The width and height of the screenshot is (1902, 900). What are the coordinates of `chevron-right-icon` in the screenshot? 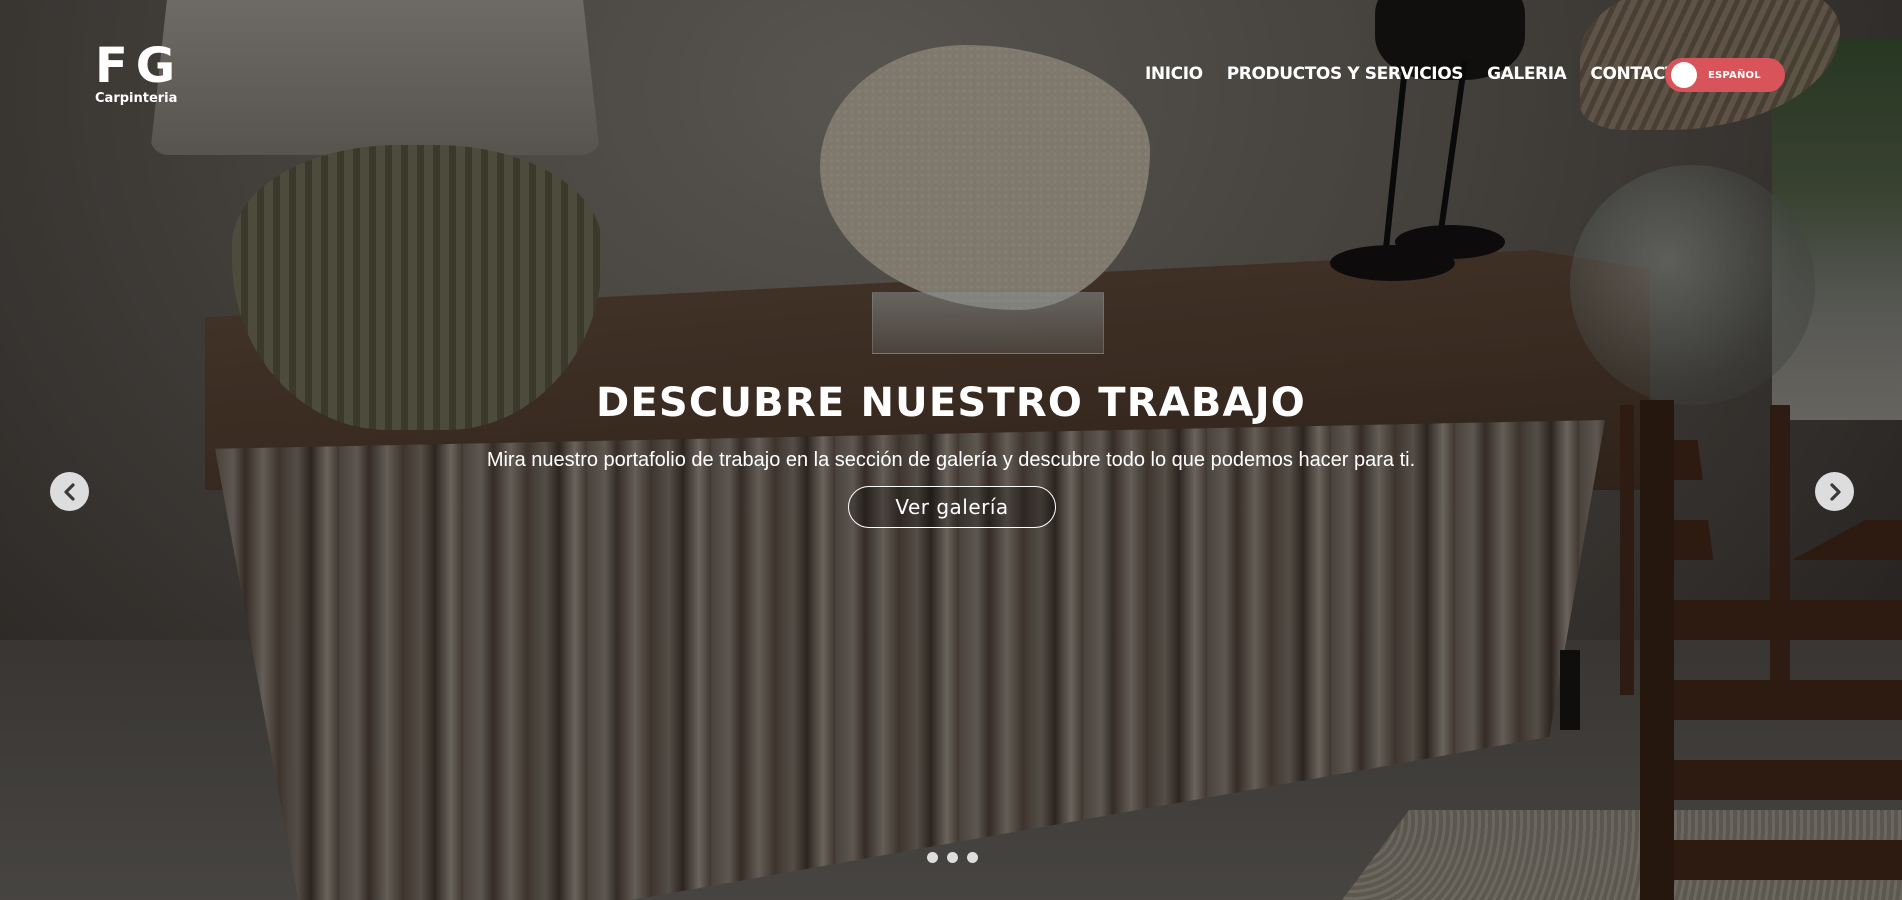 It's located at (1835, 491).